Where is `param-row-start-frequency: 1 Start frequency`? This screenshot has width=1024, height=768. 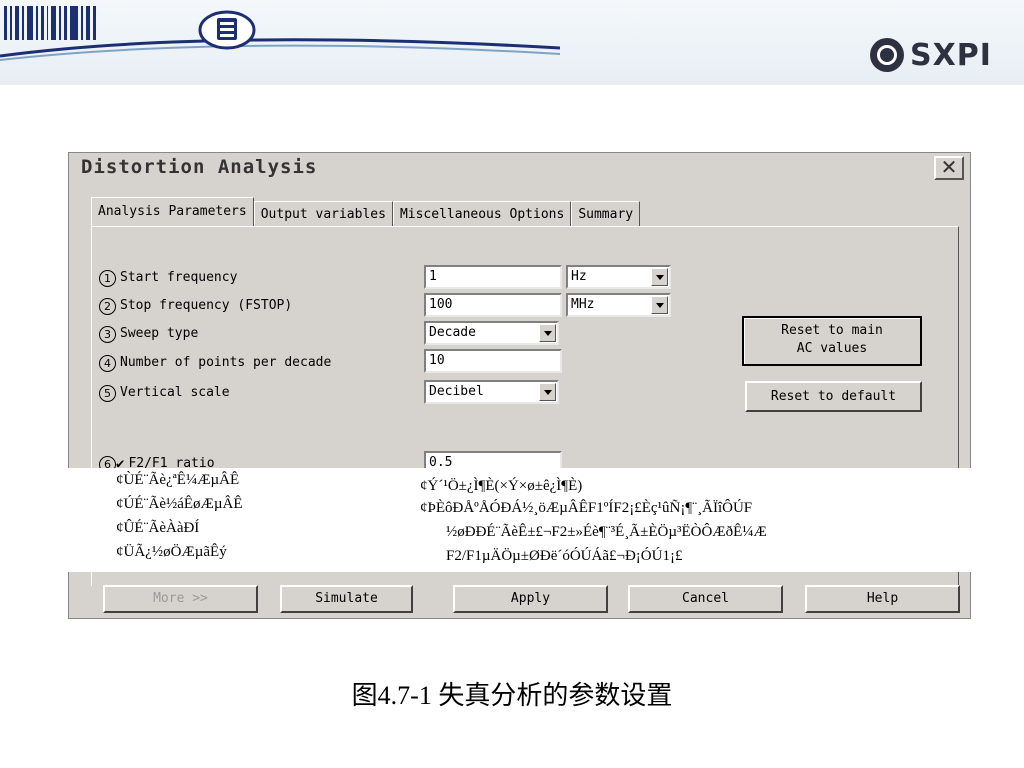 param-row-start-frequency: 1 Start frequency is located at coordinates (168, 278).